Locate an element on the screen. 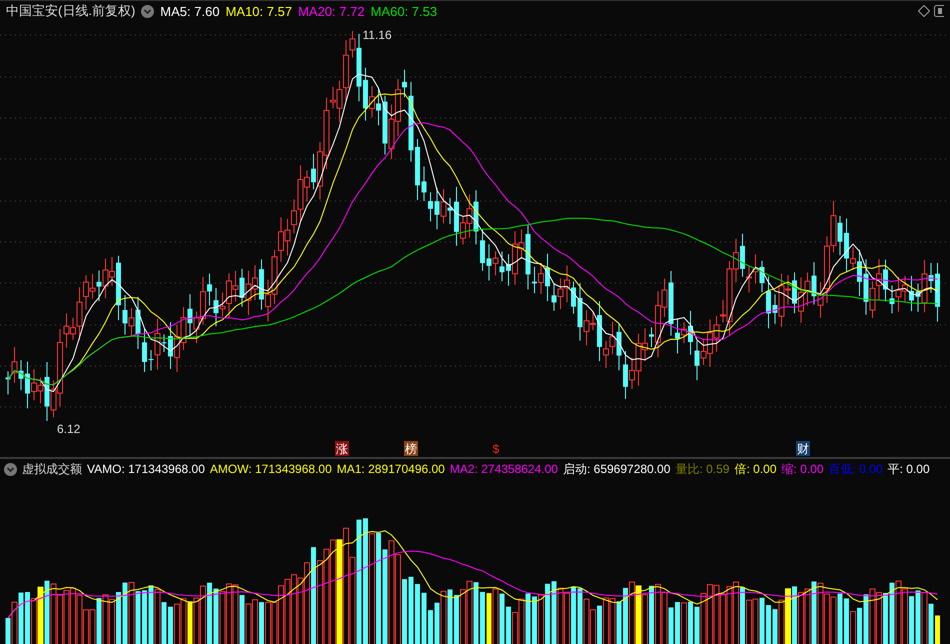  ma-reading: MA60: 7.53 is located at coordinates (404, 11).